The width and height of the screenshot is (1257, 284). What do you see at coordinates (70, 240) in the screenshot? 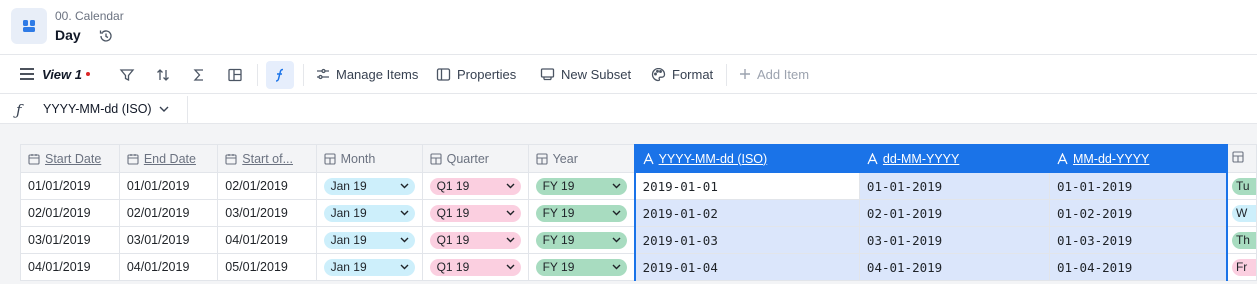
I see `cell-start-date: 03/01/2019` at bounding box center [70, 240].